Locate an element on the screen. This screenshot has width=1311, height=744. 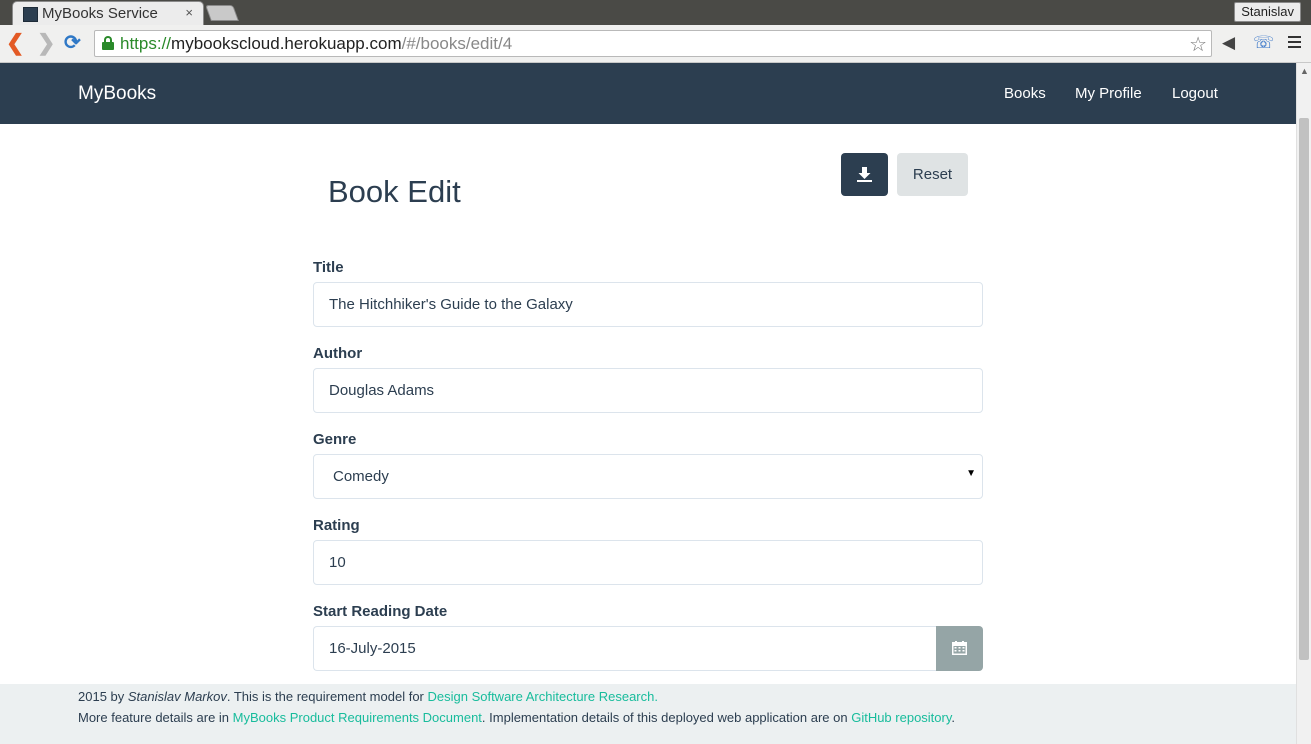
url-scheme: https:// is located at coordinates (146, 43).